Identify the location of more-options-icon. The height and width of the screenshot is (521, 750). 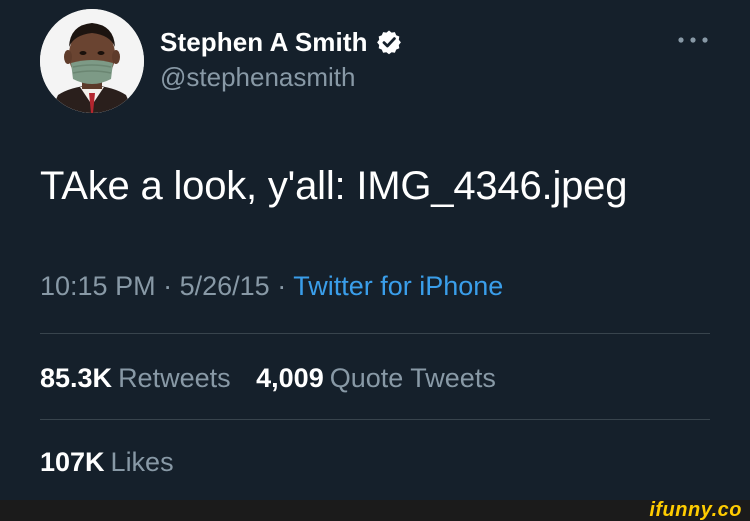
(693, 40).